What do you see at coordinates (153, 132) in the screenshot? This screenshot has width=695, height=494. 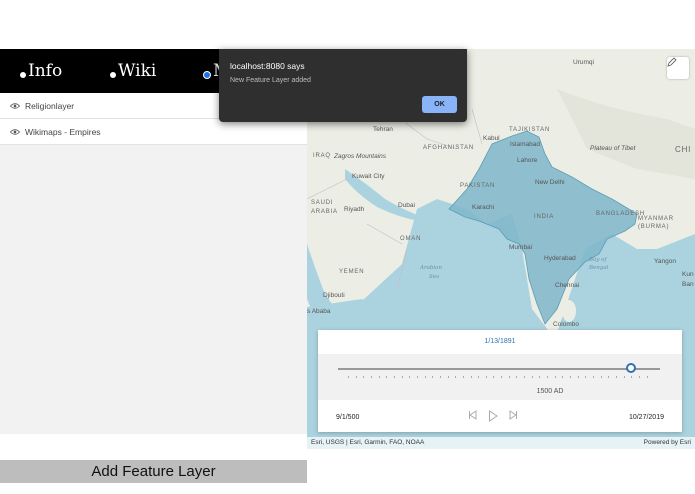 I see `layer-item-empires: Wikimaps - Empires` at bounding box center [153, 132].